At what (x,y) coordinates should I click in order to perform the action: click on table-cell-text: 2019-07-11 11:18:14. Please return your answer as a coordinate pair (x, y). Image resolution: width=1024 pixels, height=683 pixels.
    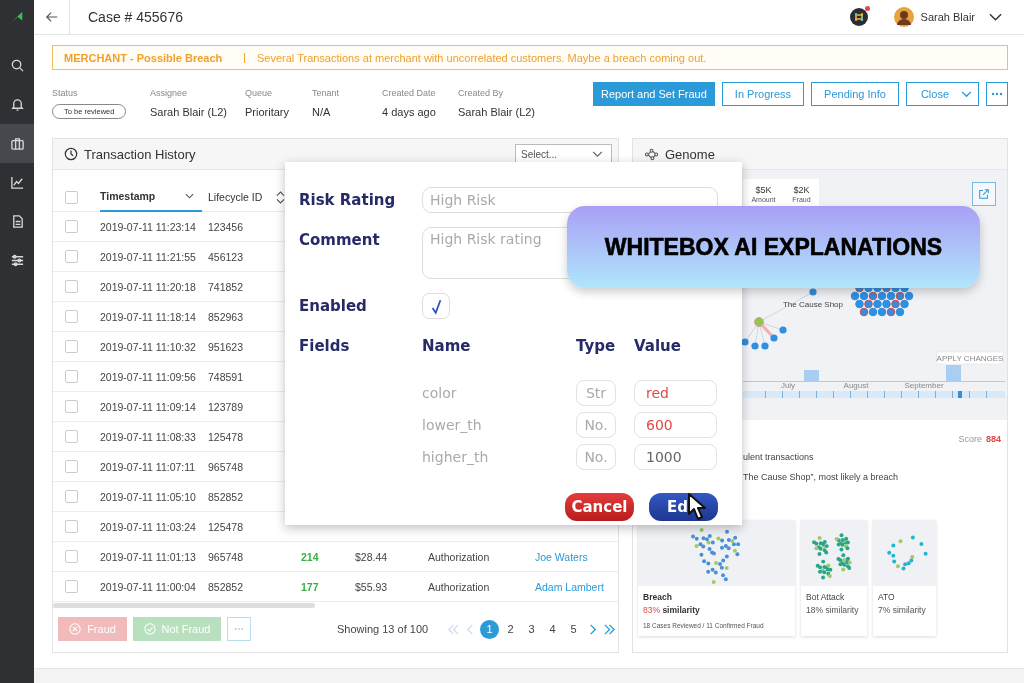
    Looking at the image, I should click on (148, 316).